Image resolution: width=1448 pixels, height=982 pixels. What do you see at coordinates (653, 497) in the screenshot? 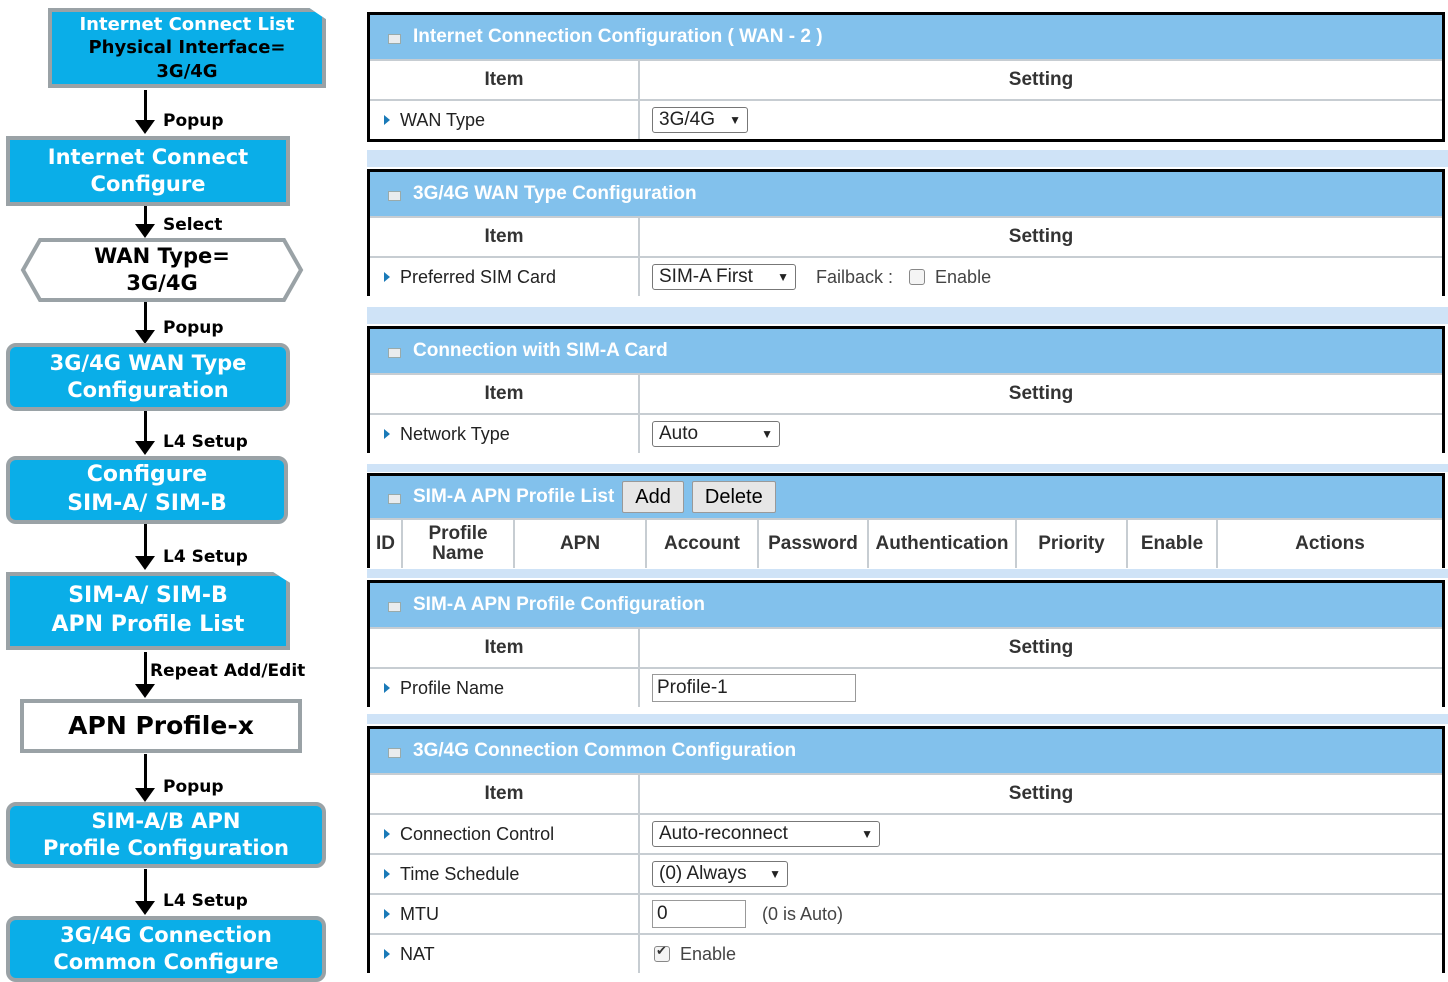
I see `add-button: Add` at bounding box center [653, 497].